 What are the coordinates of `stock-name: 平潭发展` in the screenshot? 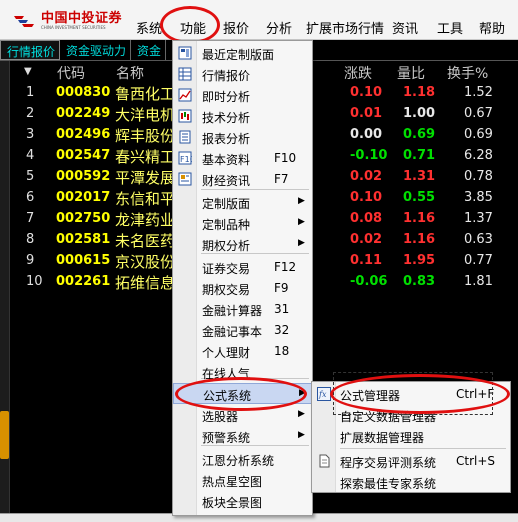 It's located at (145, 178).